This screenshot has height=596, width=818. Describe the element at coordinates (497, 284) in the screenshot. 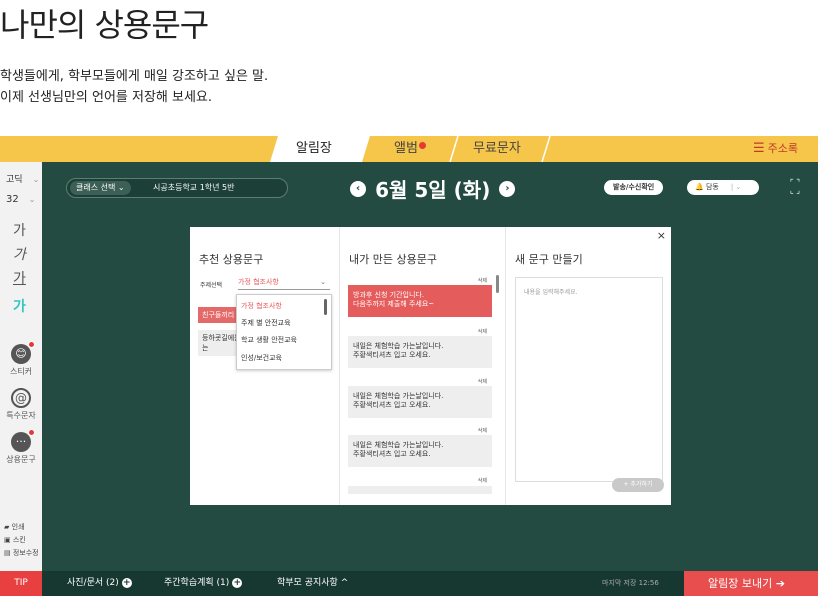

I see `my-phrases-scrollbar` at that location.